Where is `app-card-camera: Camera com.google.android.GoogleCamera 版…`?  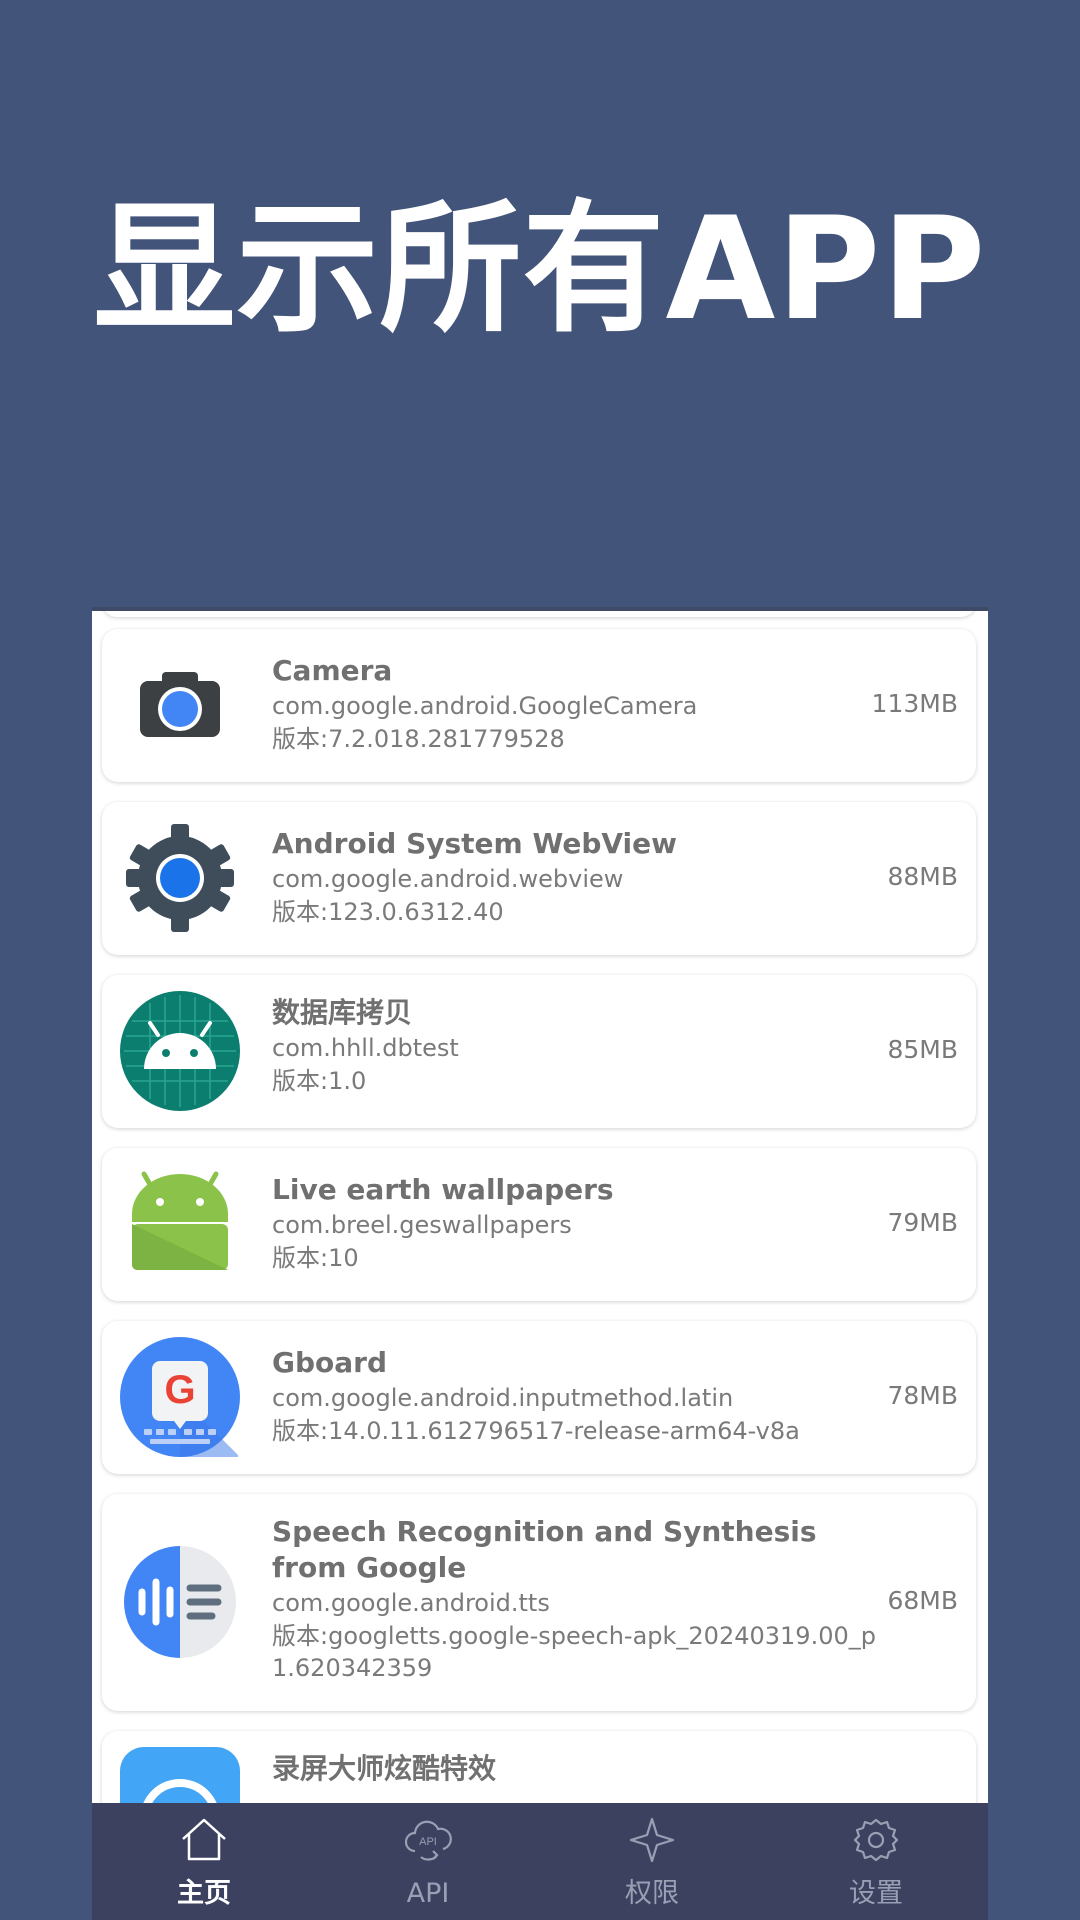 app-card-camera: Camera com.google.android.GoogleCamera 版… is located at coordinates (539, 705).